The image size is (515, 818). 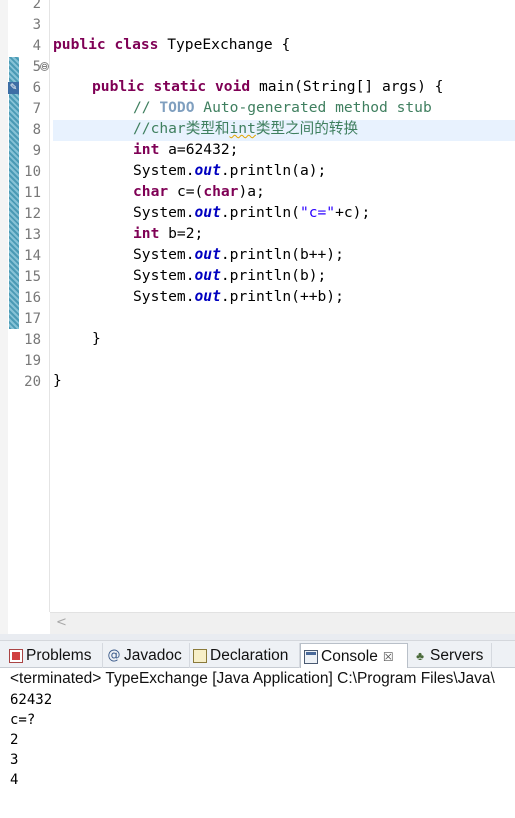 What do you see at coordinates (36, 130) in the screenshot?
I see `line-number: 8` at bounding box center [36, 130].